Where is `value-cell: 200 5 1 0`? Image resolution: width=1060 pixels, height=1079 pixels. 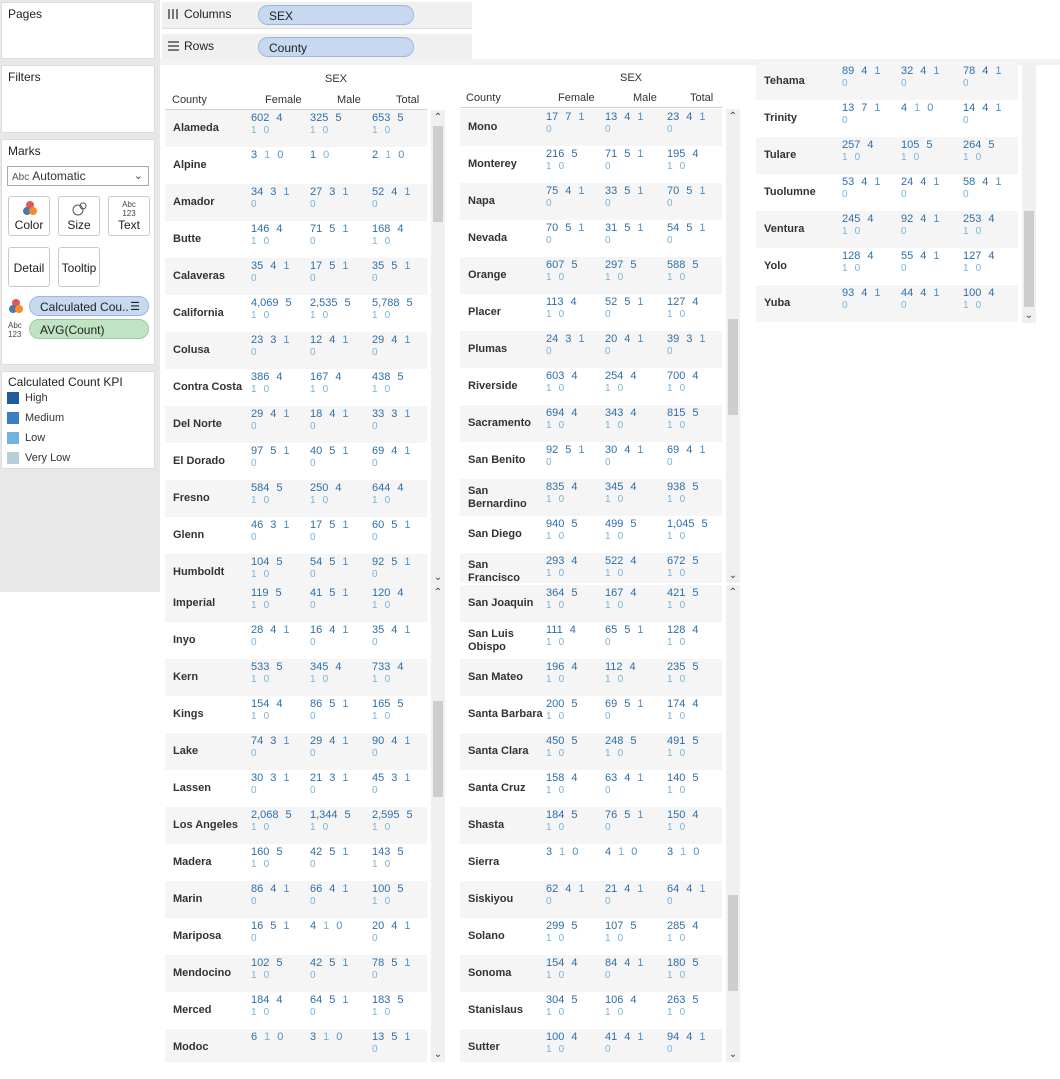
value-cell: 200 5 1 0 is located at coordinates (576, 714).